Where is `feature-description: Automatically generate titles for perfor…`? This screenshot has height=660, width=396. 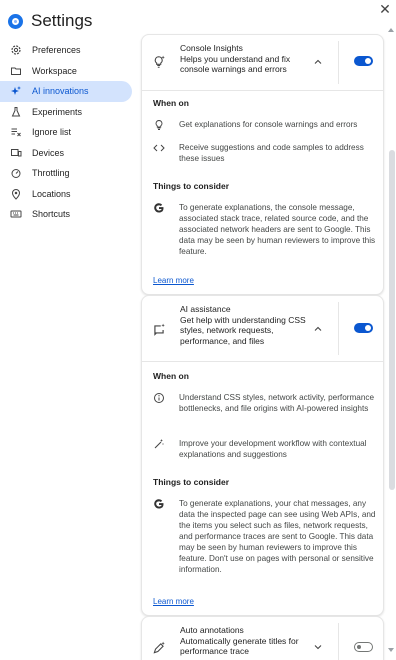 feature-description: Automatically generate titles for perfor… is located at coordinates (239, 646).